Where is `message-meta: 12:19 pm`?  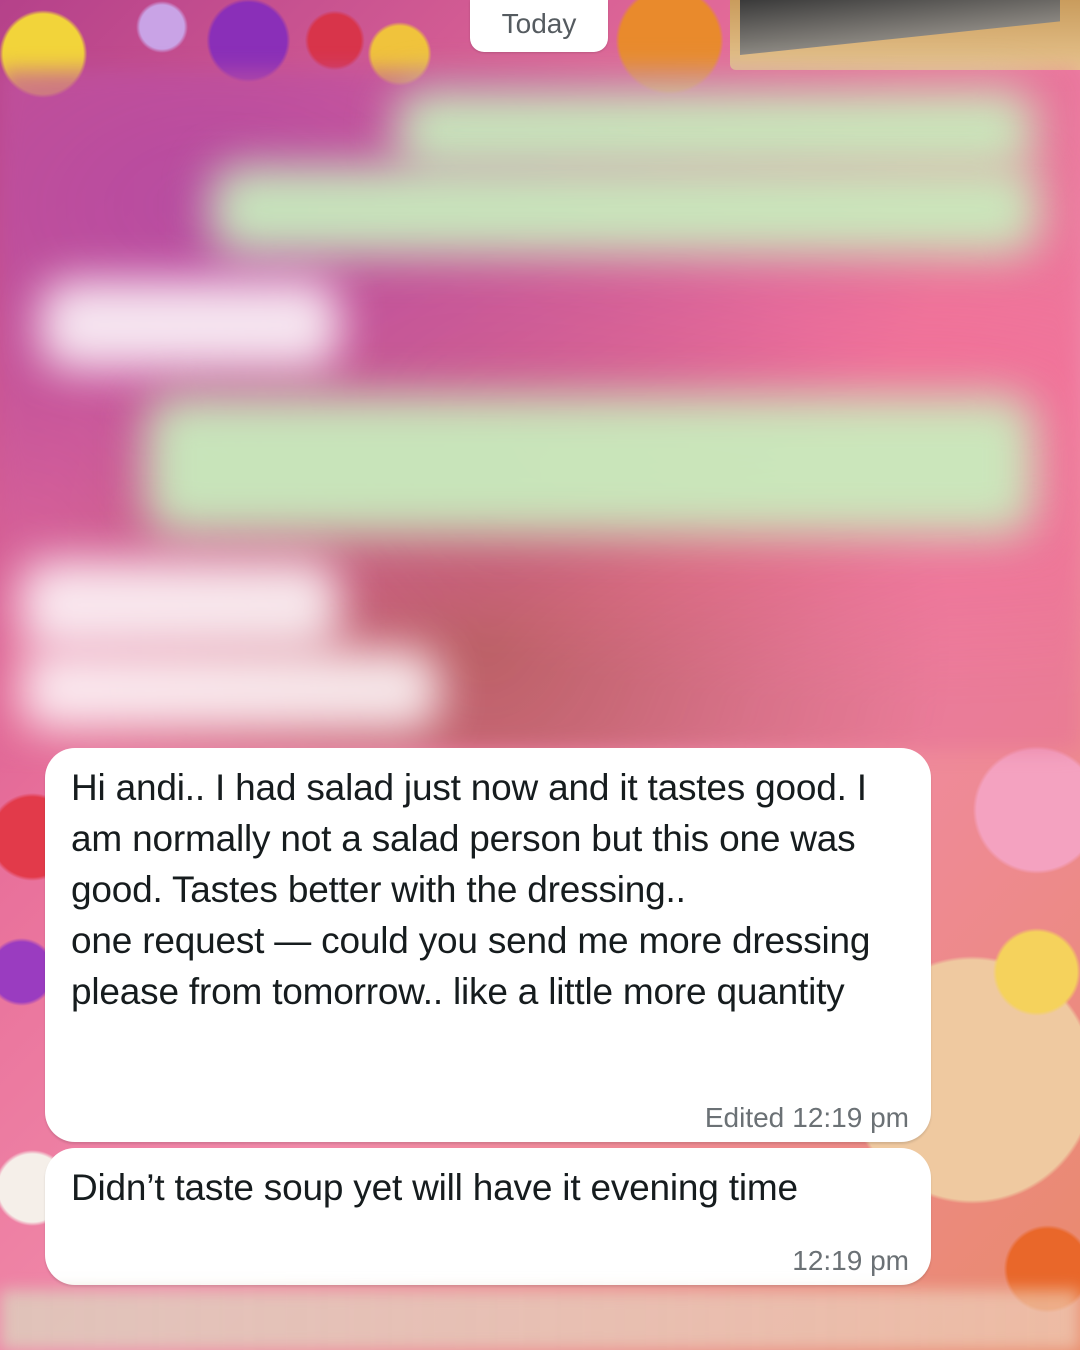 message-meta: 12:19 pm is located at coordinates (850, 1261).